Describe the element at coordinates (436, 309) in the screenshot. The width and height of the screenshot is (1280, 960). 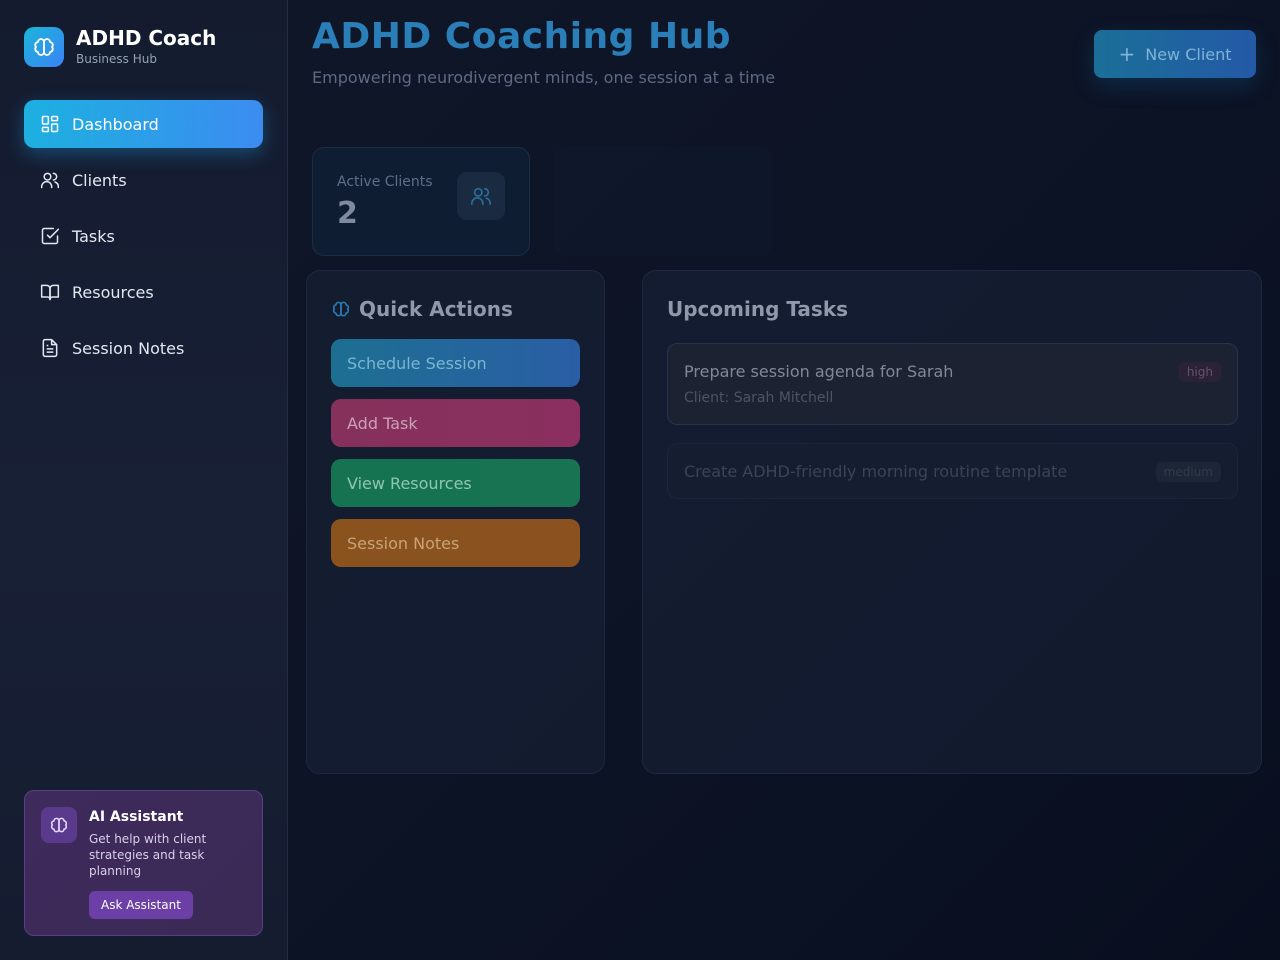
I see `quick-actions-title: Quick Actions` at that location.